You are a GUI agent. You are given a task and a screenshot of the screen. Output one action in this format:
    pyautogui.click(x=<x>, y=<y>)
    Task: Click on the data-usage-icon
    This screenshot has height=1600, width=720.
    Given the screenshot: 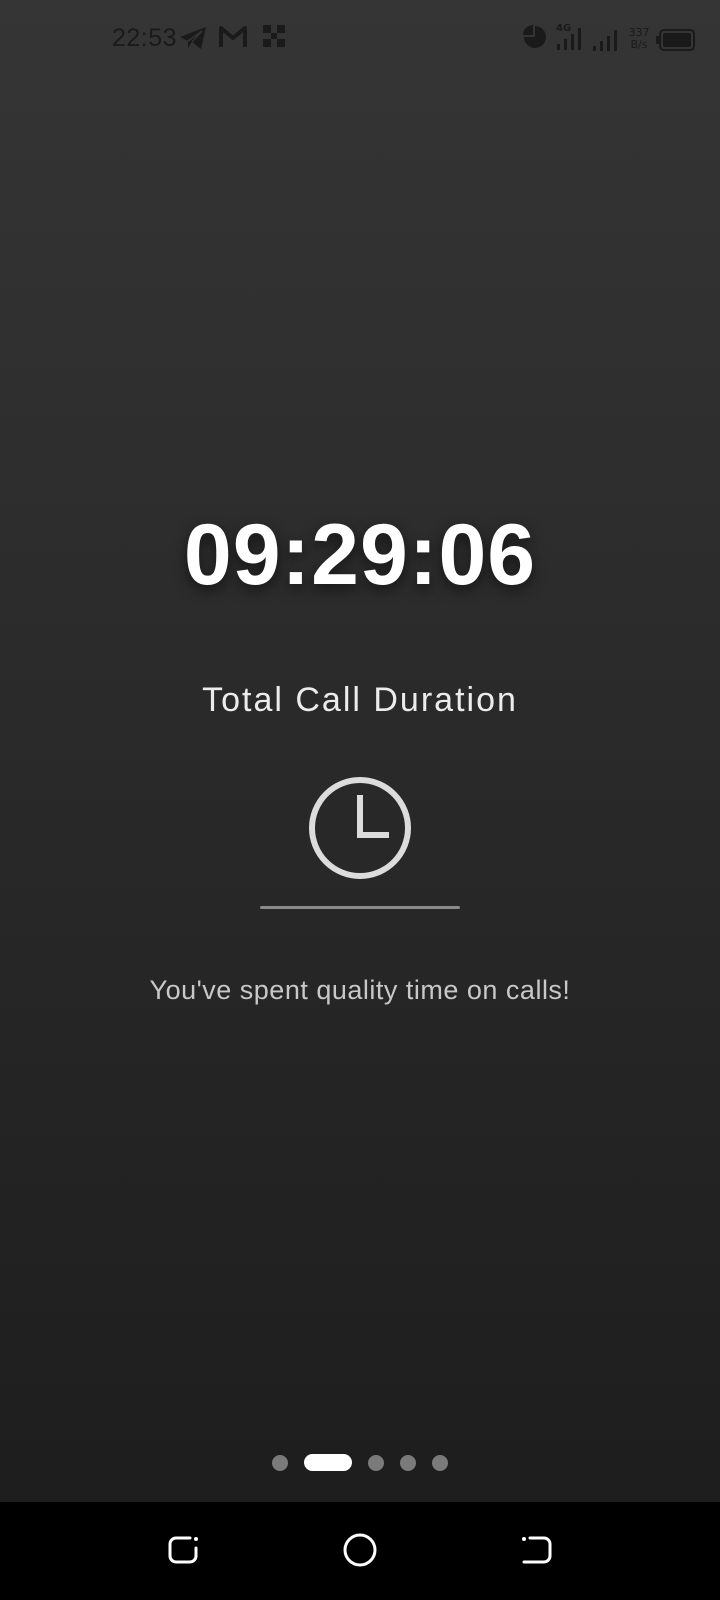 What is the action you would take?
    pyautogui.click(x=534, y=36)
    